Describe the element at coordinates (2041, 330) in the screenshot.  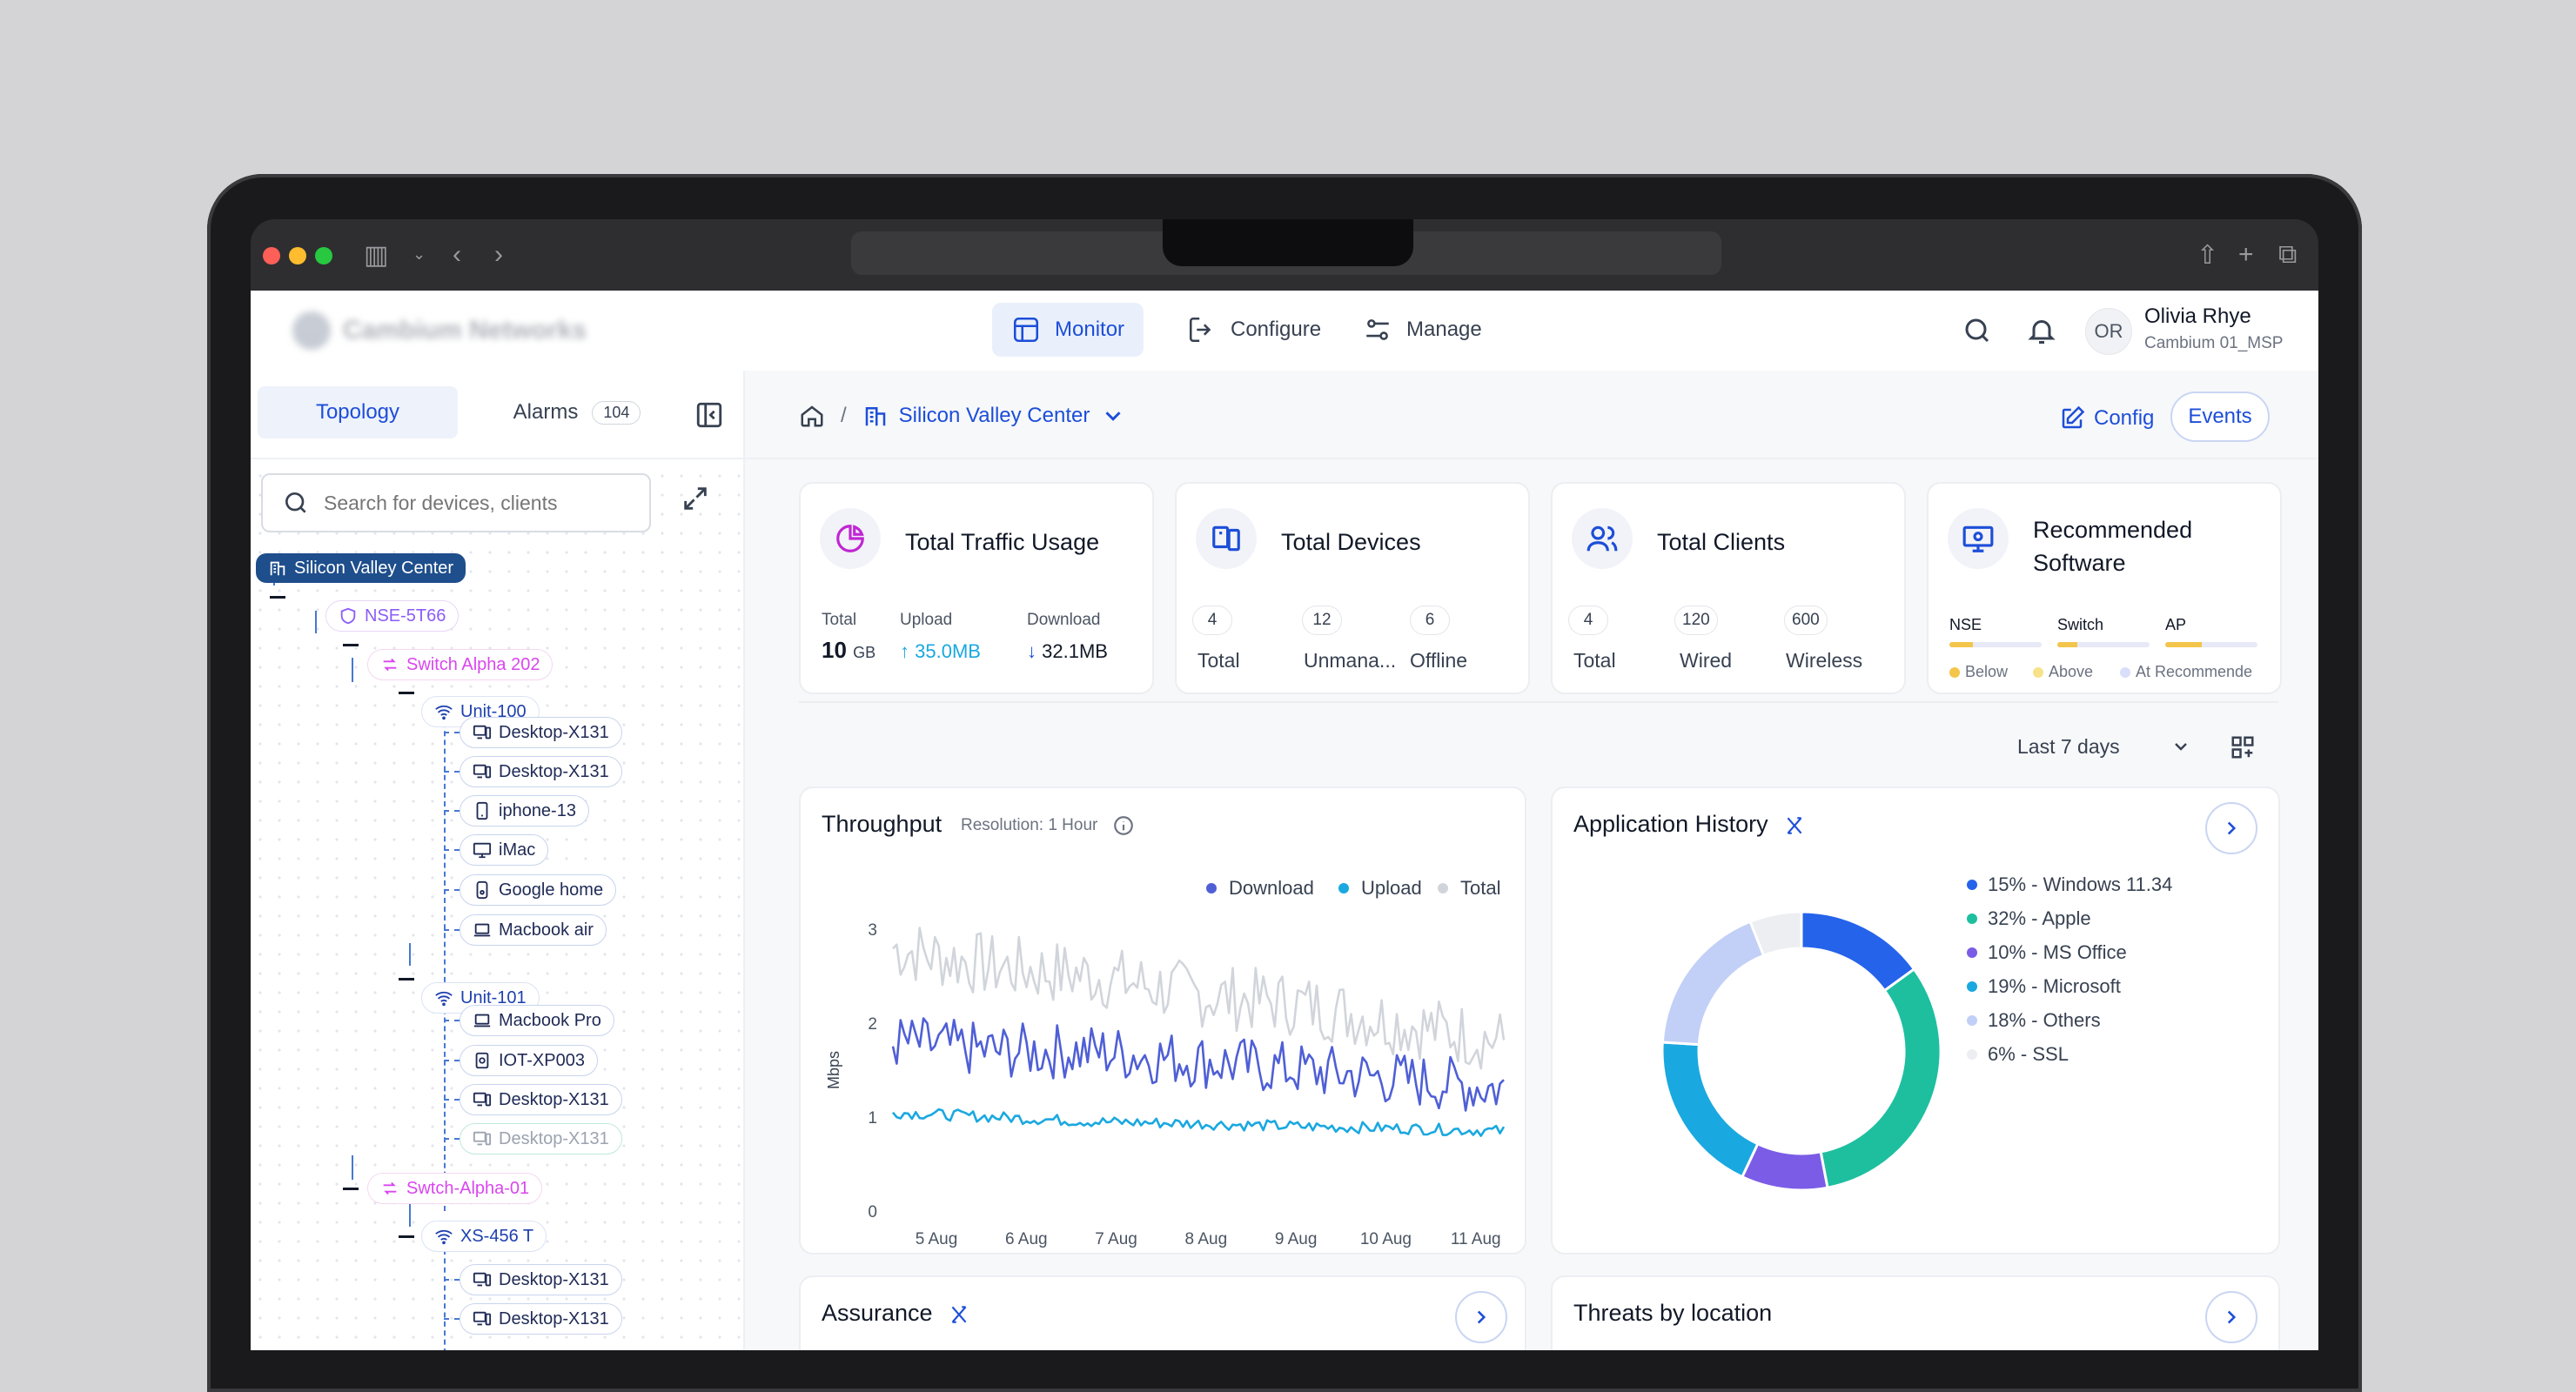
I see `bell-icon` at that location.